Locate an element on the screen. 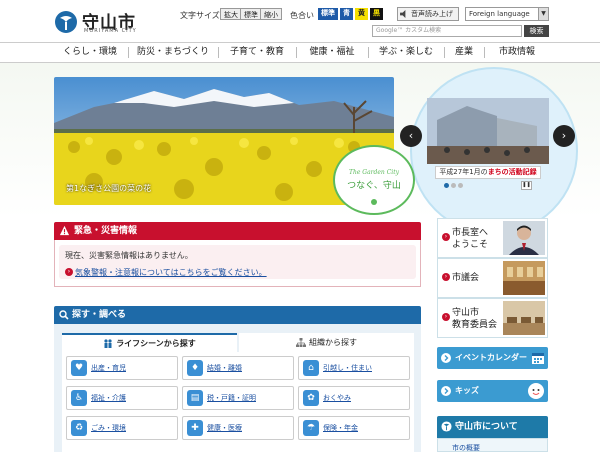 This screenshot has width=600, height=452. city-logo-icon is located at coordinates (66, 22).